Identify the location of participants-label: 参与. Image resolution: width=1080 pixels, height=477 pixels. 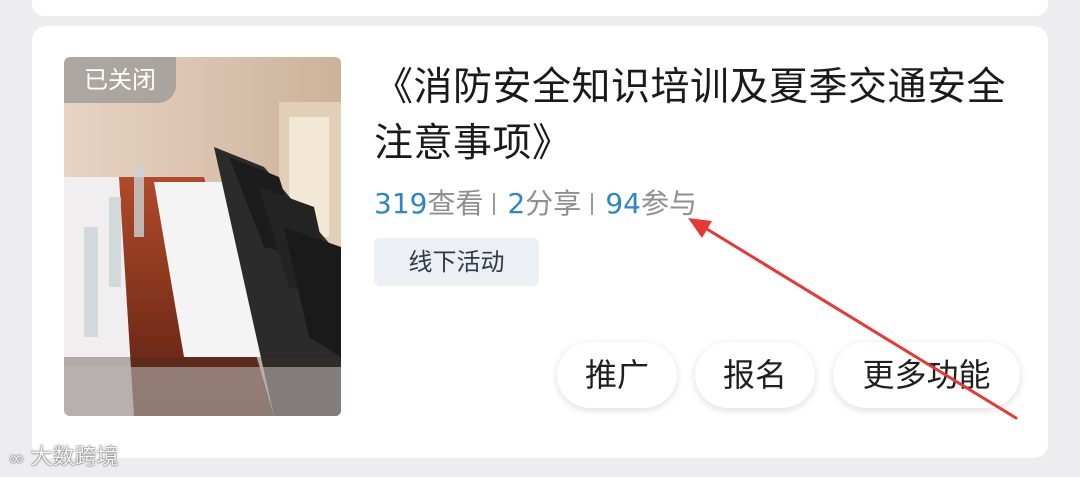
(668, 203).